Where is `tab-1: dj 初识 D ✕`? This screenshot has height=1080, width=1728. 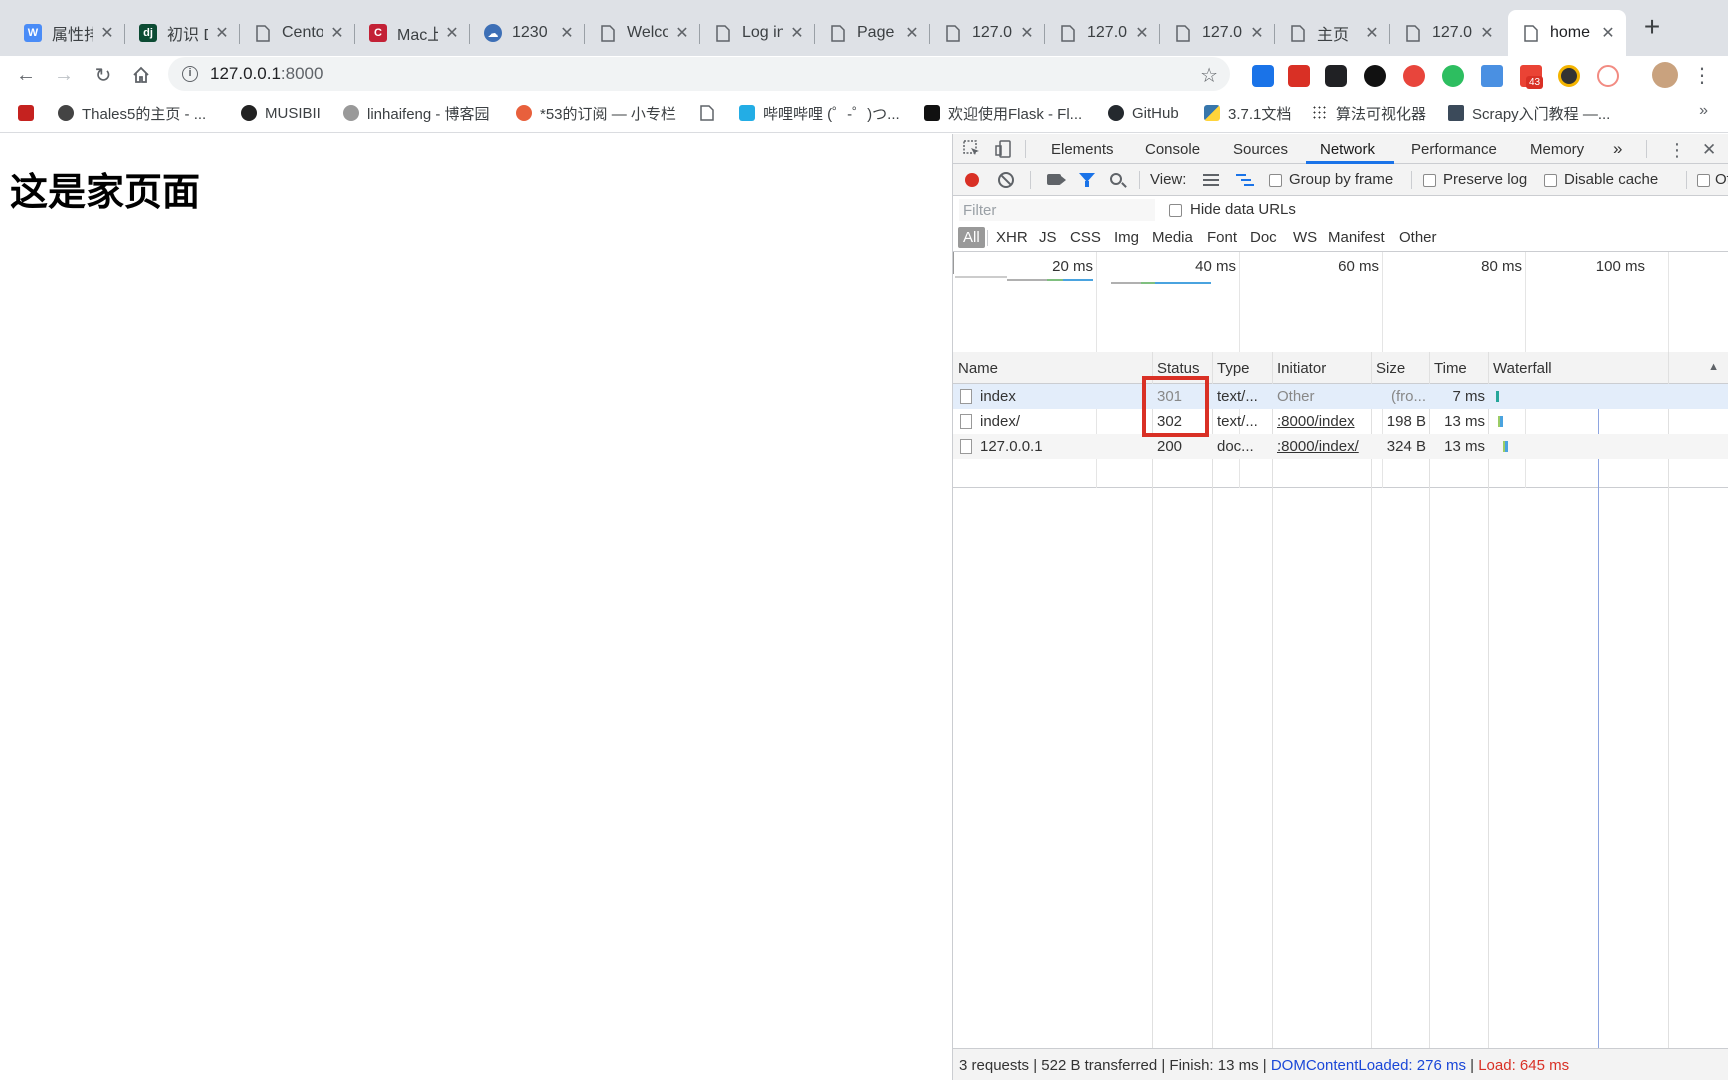 tab-1: dj 初识 D ✕ is located at coordinates (182, 33).